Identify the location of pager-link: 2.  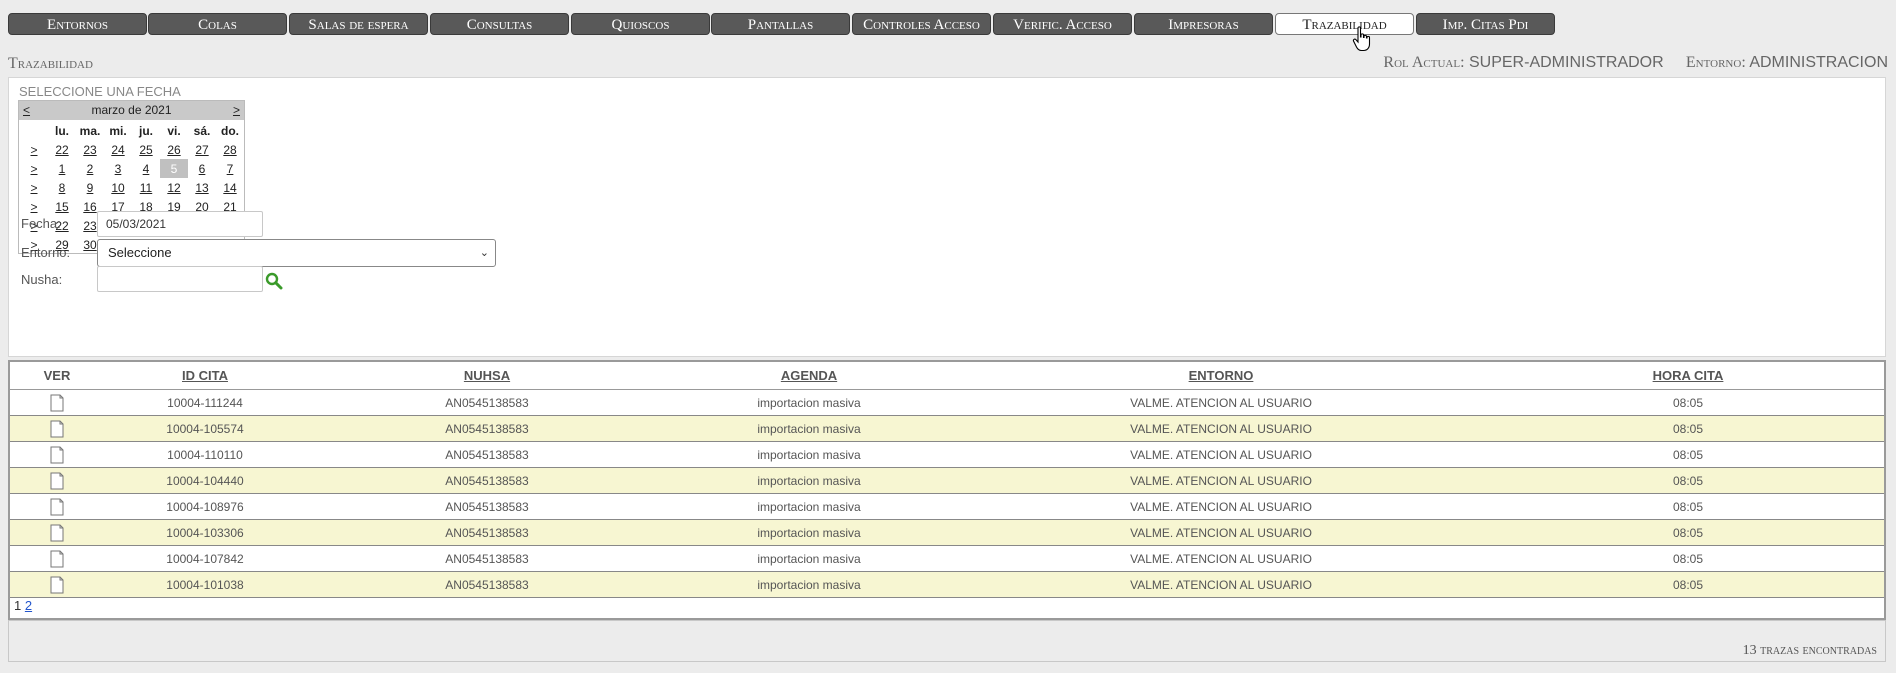
(28, 605).